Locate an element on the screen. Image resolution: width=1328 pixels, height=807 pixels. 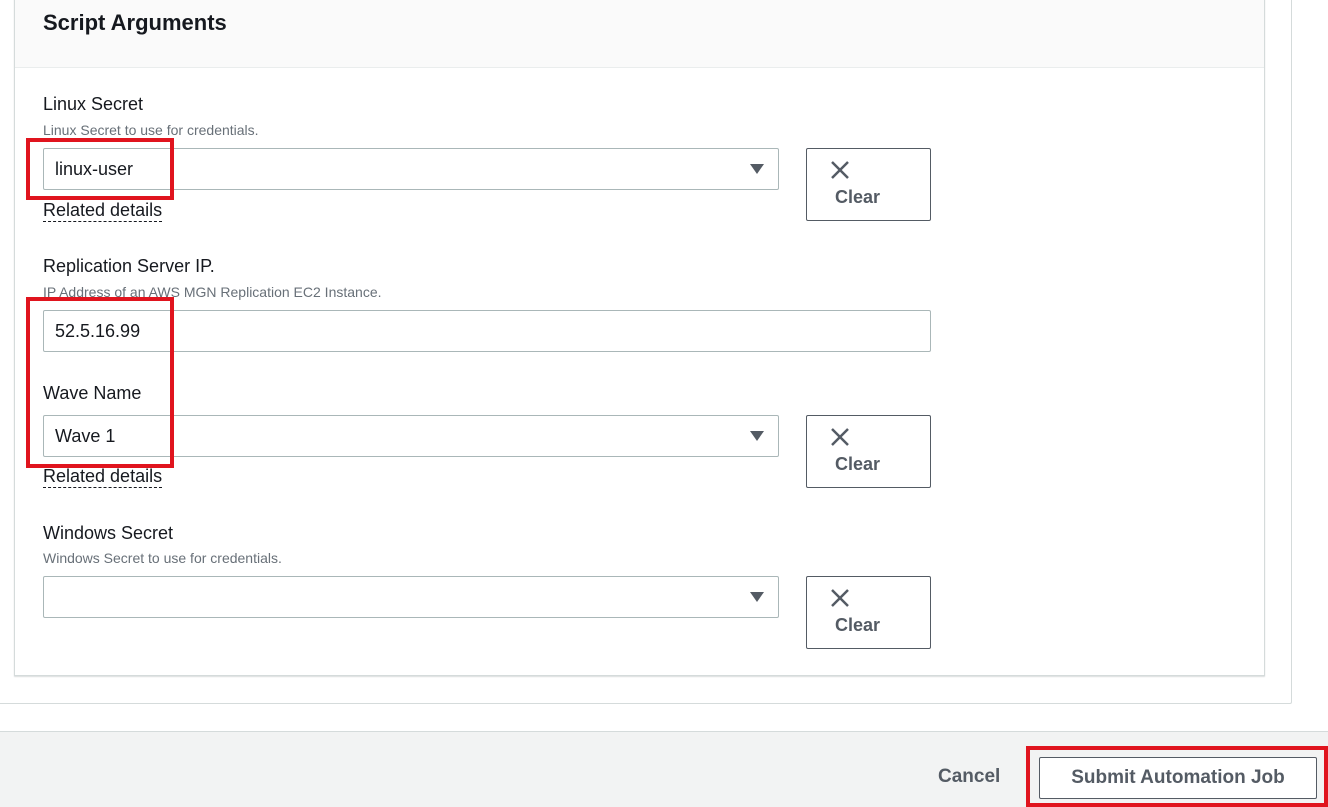
wave-name-clear-button: Clear is located at coordinates (868, 451).